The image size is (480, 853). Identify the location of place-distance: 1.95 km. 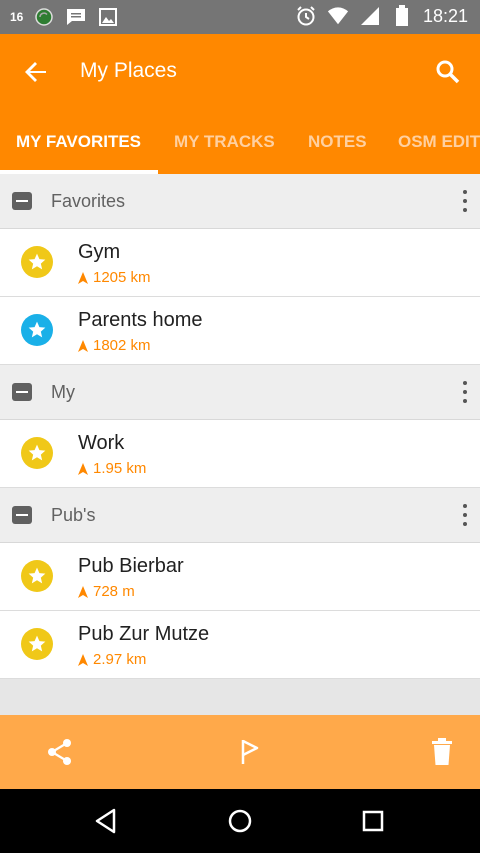
(112, 468).